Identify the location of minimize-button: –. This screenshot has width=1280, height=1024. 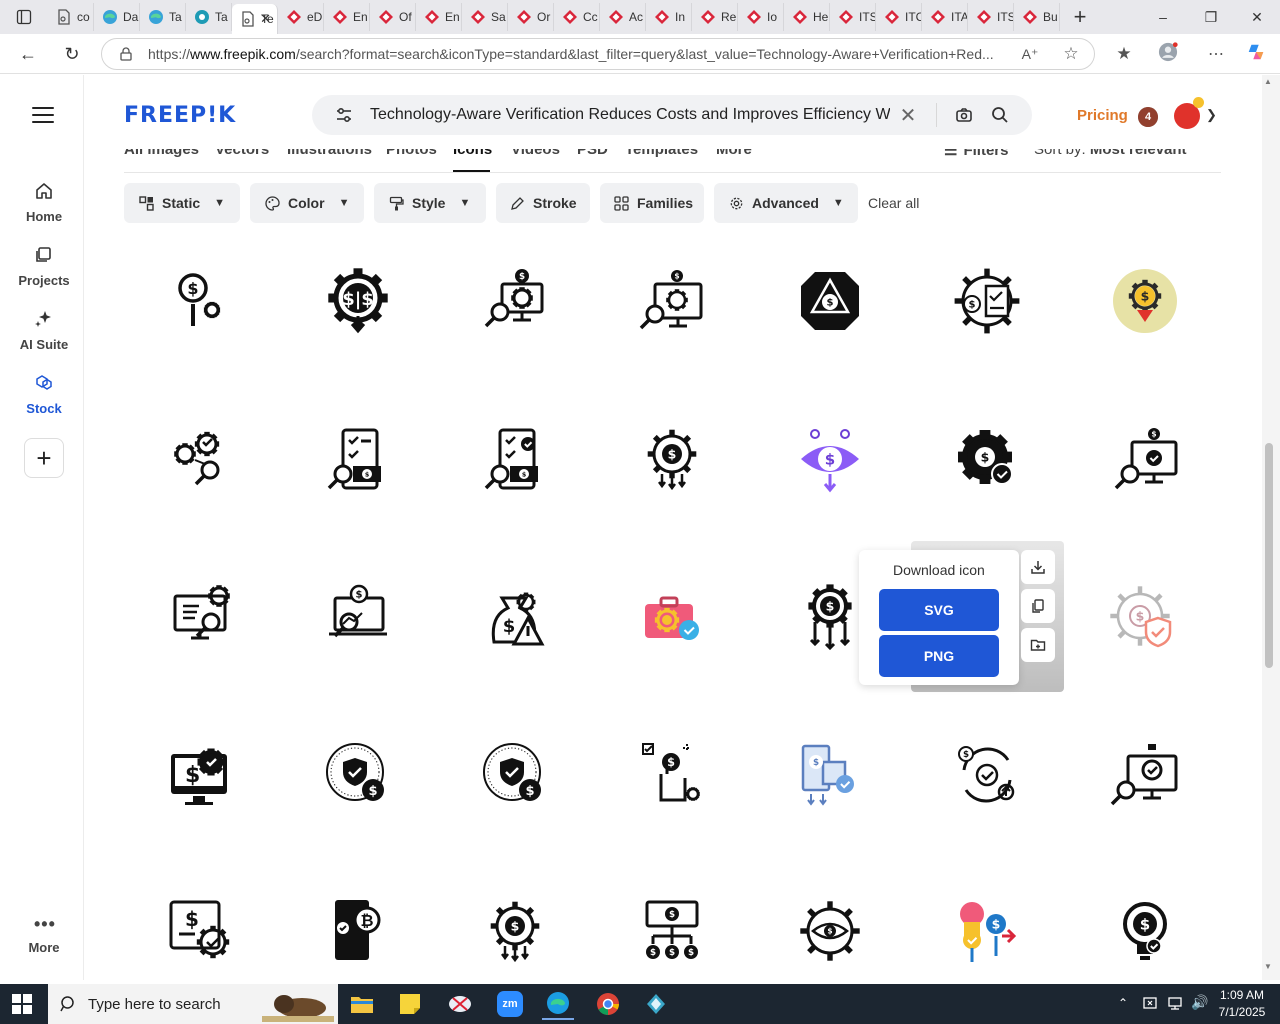
(1163, 17).